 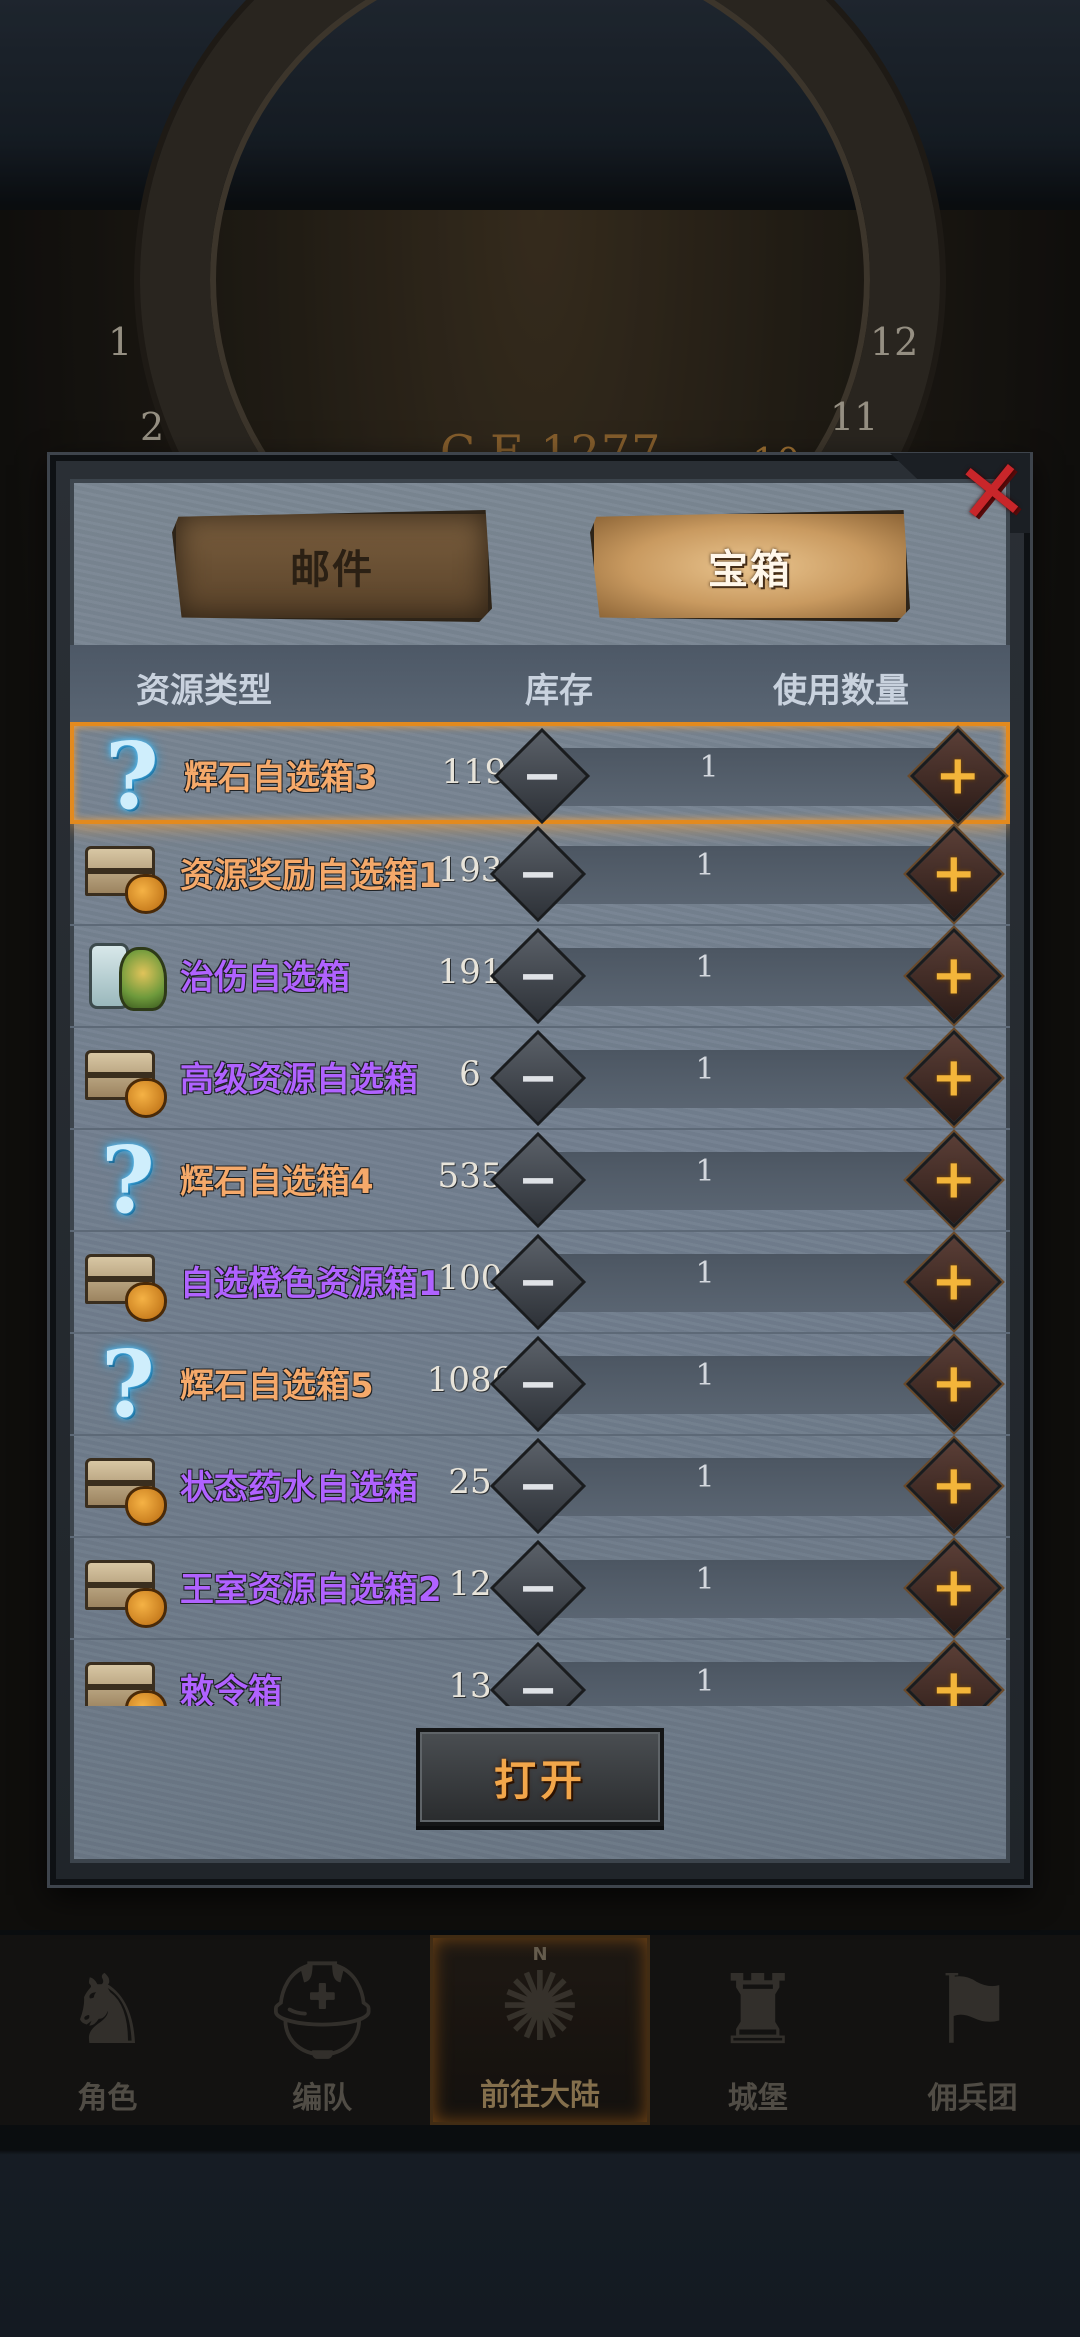 What do you see at coordinates (559, 691) in the screenshot?
I see `column-stock-label: 库存` at bounding box center [559, 691].